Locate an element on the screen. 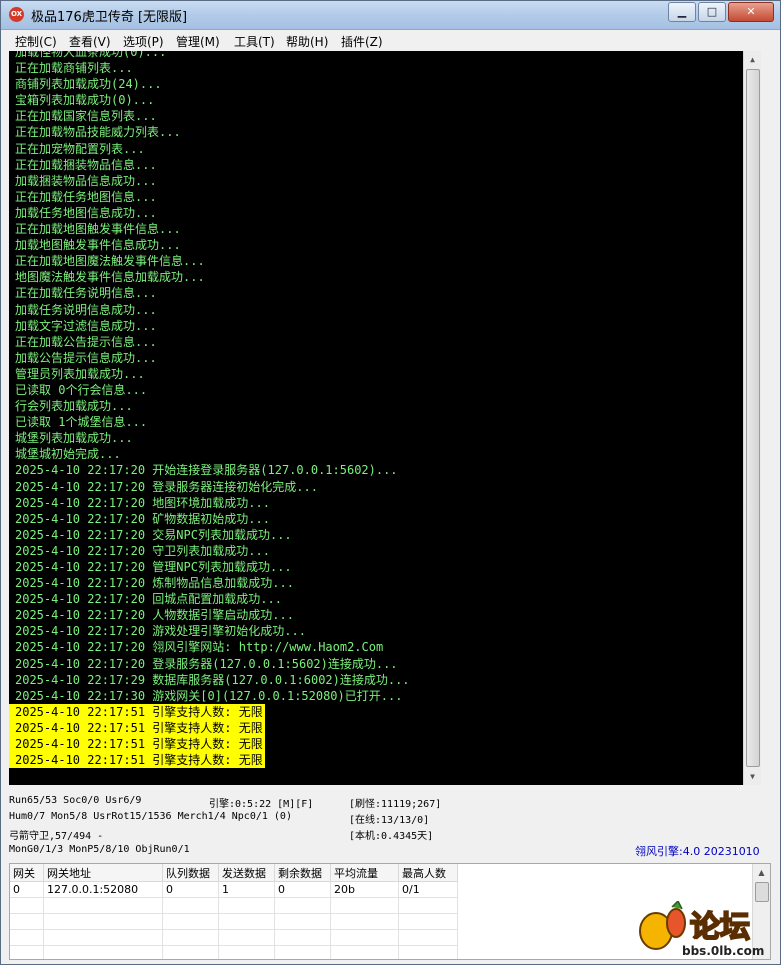 This screenshot has height=965, width=781. status-online: [在线:13/13/0] is located at coordinates (389, 820).